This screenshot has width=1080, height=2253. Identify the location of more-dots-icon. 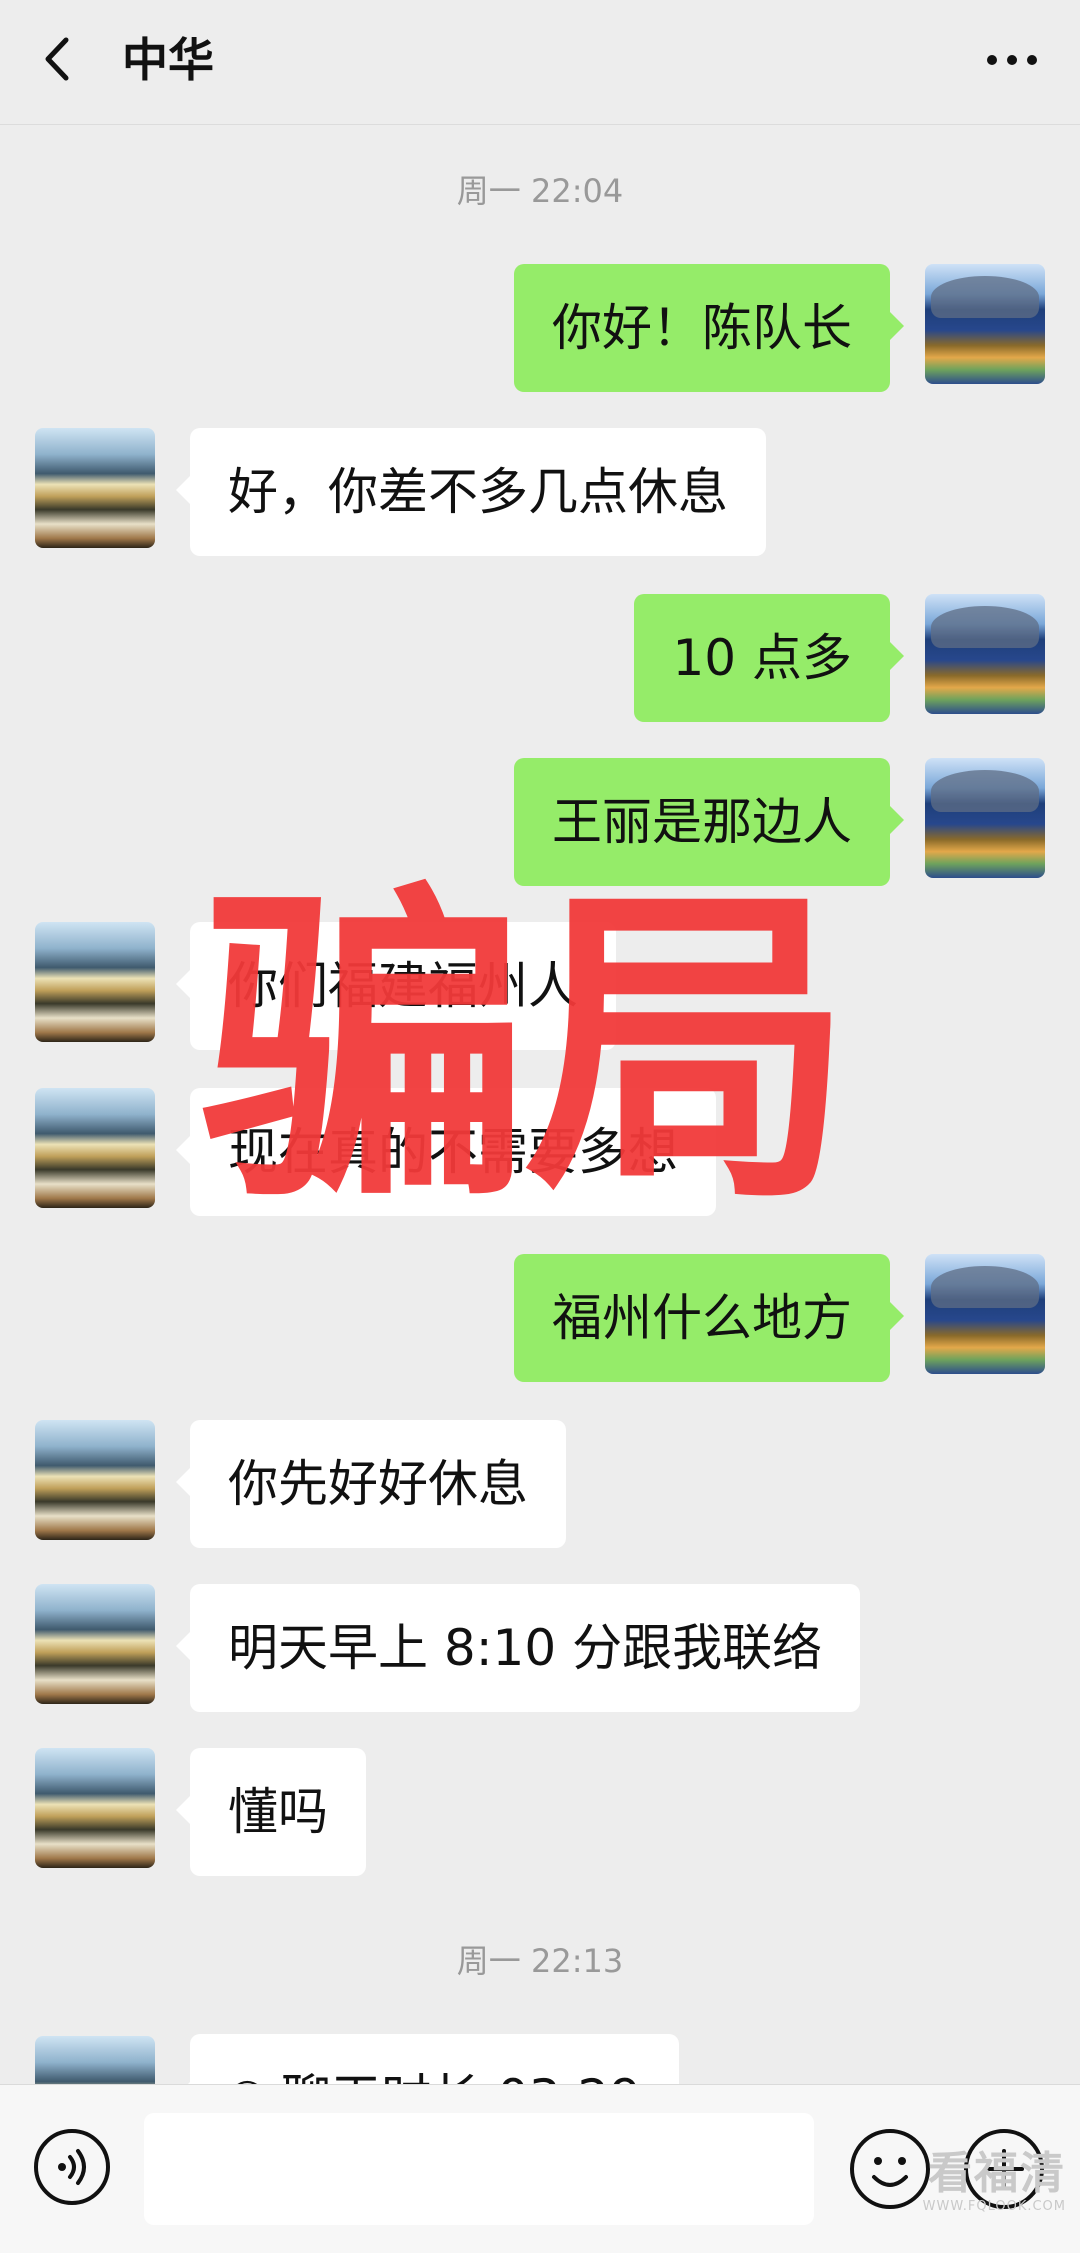
(1012, 60).